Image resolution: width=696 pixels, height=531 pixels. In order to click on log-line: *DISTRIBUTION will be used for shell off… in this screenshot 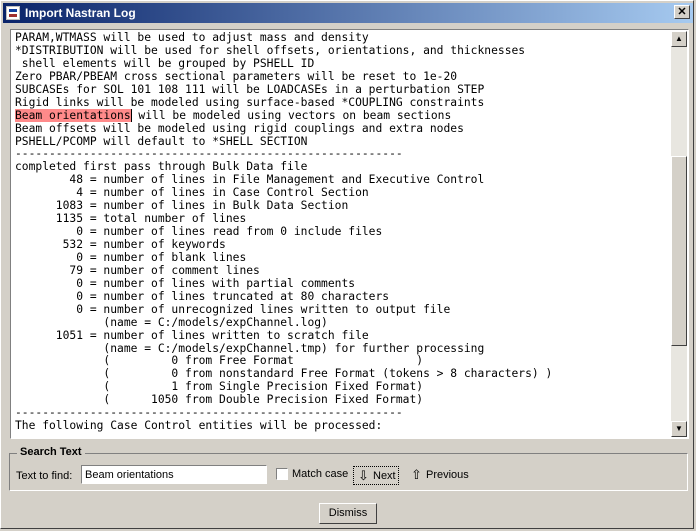, I will do `click(270, 50)`.